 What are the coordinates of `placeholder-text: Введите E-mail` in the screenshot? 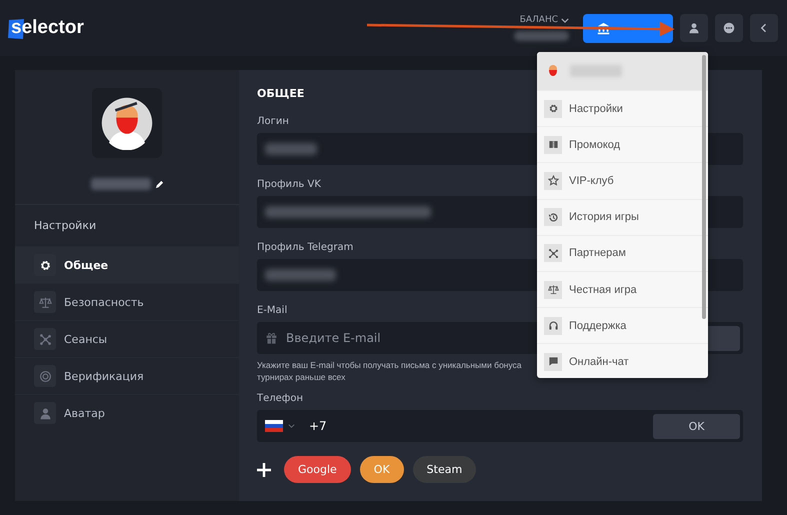 It's located at (333, 338).